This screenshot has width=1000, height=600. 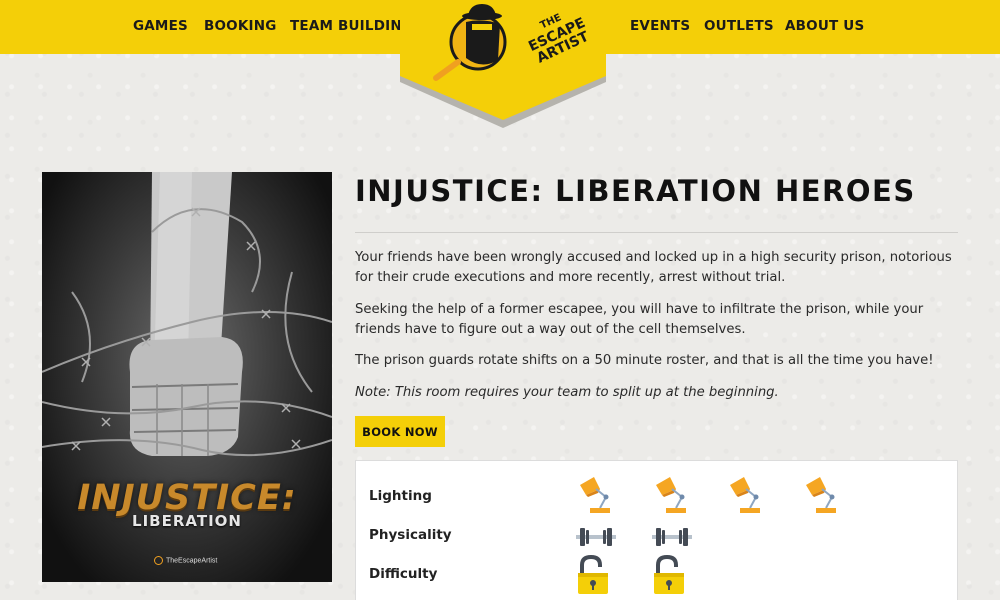 I want to click on nav-events: EVENTS, so click(x=660, y=26).